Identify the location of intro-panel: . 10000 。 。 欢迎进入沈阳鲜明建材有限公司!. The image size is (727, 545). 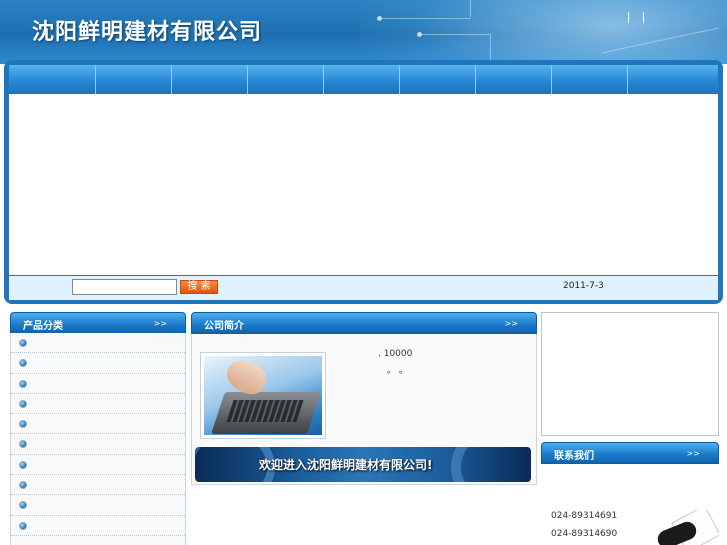
(364, 409).